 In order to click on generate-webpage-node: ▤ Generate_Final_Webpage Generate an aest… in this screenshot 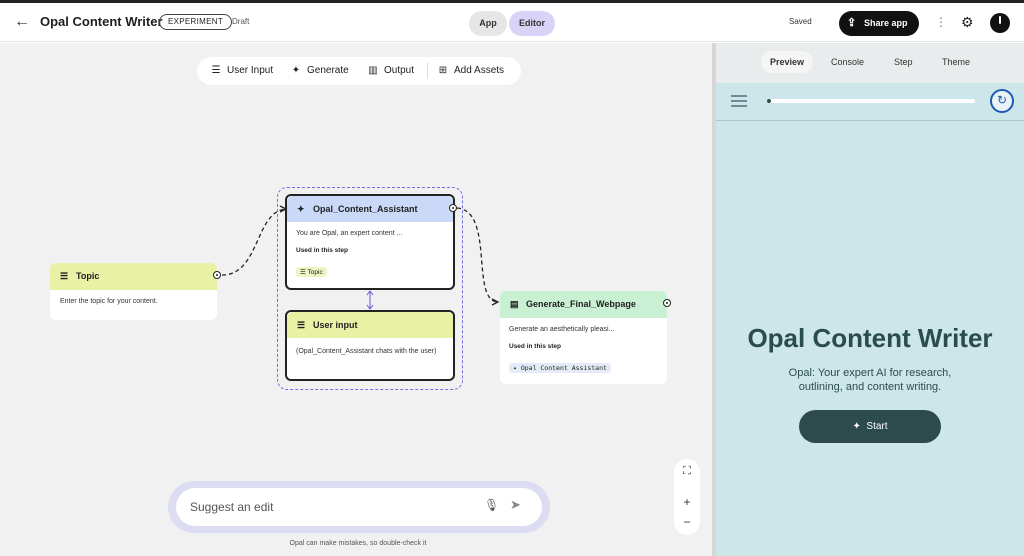, I will do `click(583, 337)`.